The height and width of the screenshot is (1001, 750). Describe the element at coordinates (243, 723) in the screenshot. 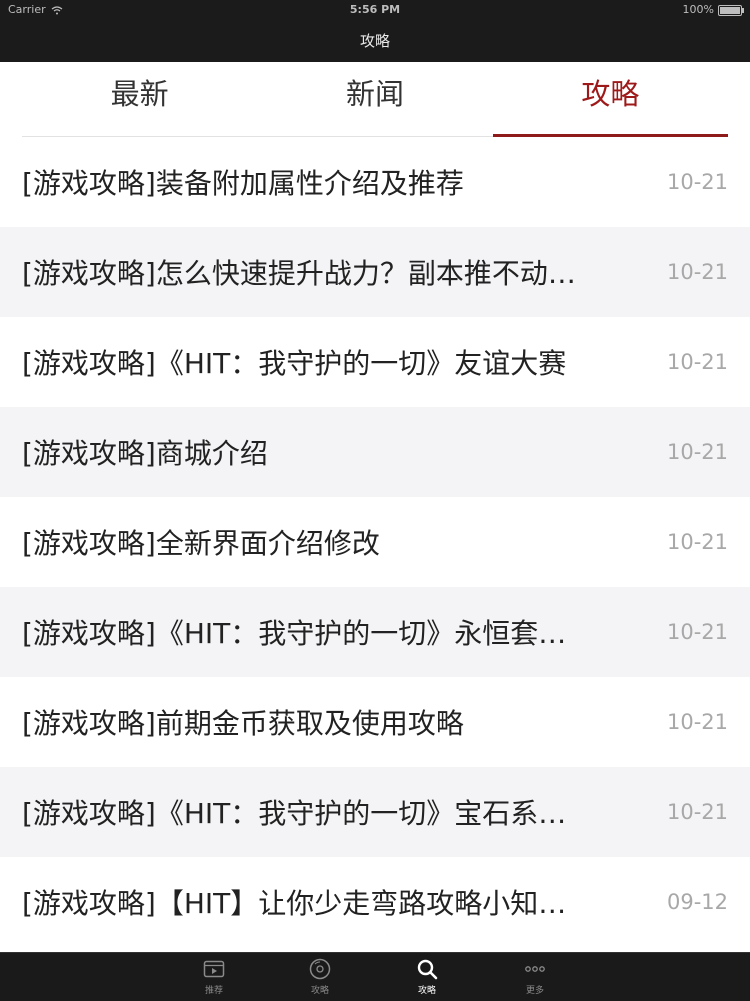

I see `article-title: [游戏攻略]前期金币获取及使用攻略` at that location.